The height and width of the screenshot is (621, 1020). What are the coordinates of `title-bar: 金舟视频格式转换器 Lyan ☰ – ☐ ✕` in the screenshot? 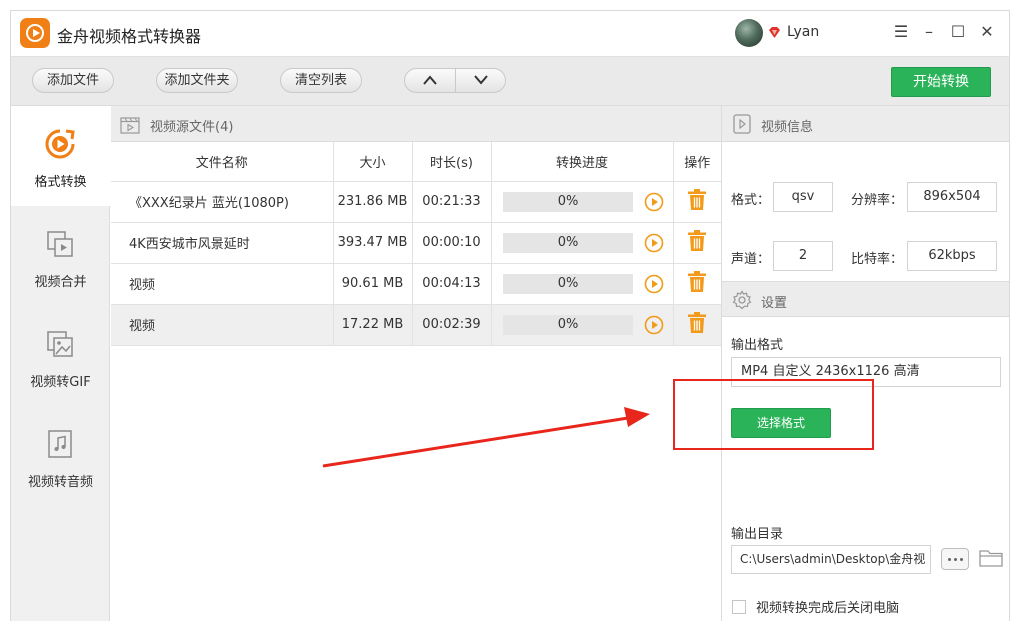 It's located at (510, 33).